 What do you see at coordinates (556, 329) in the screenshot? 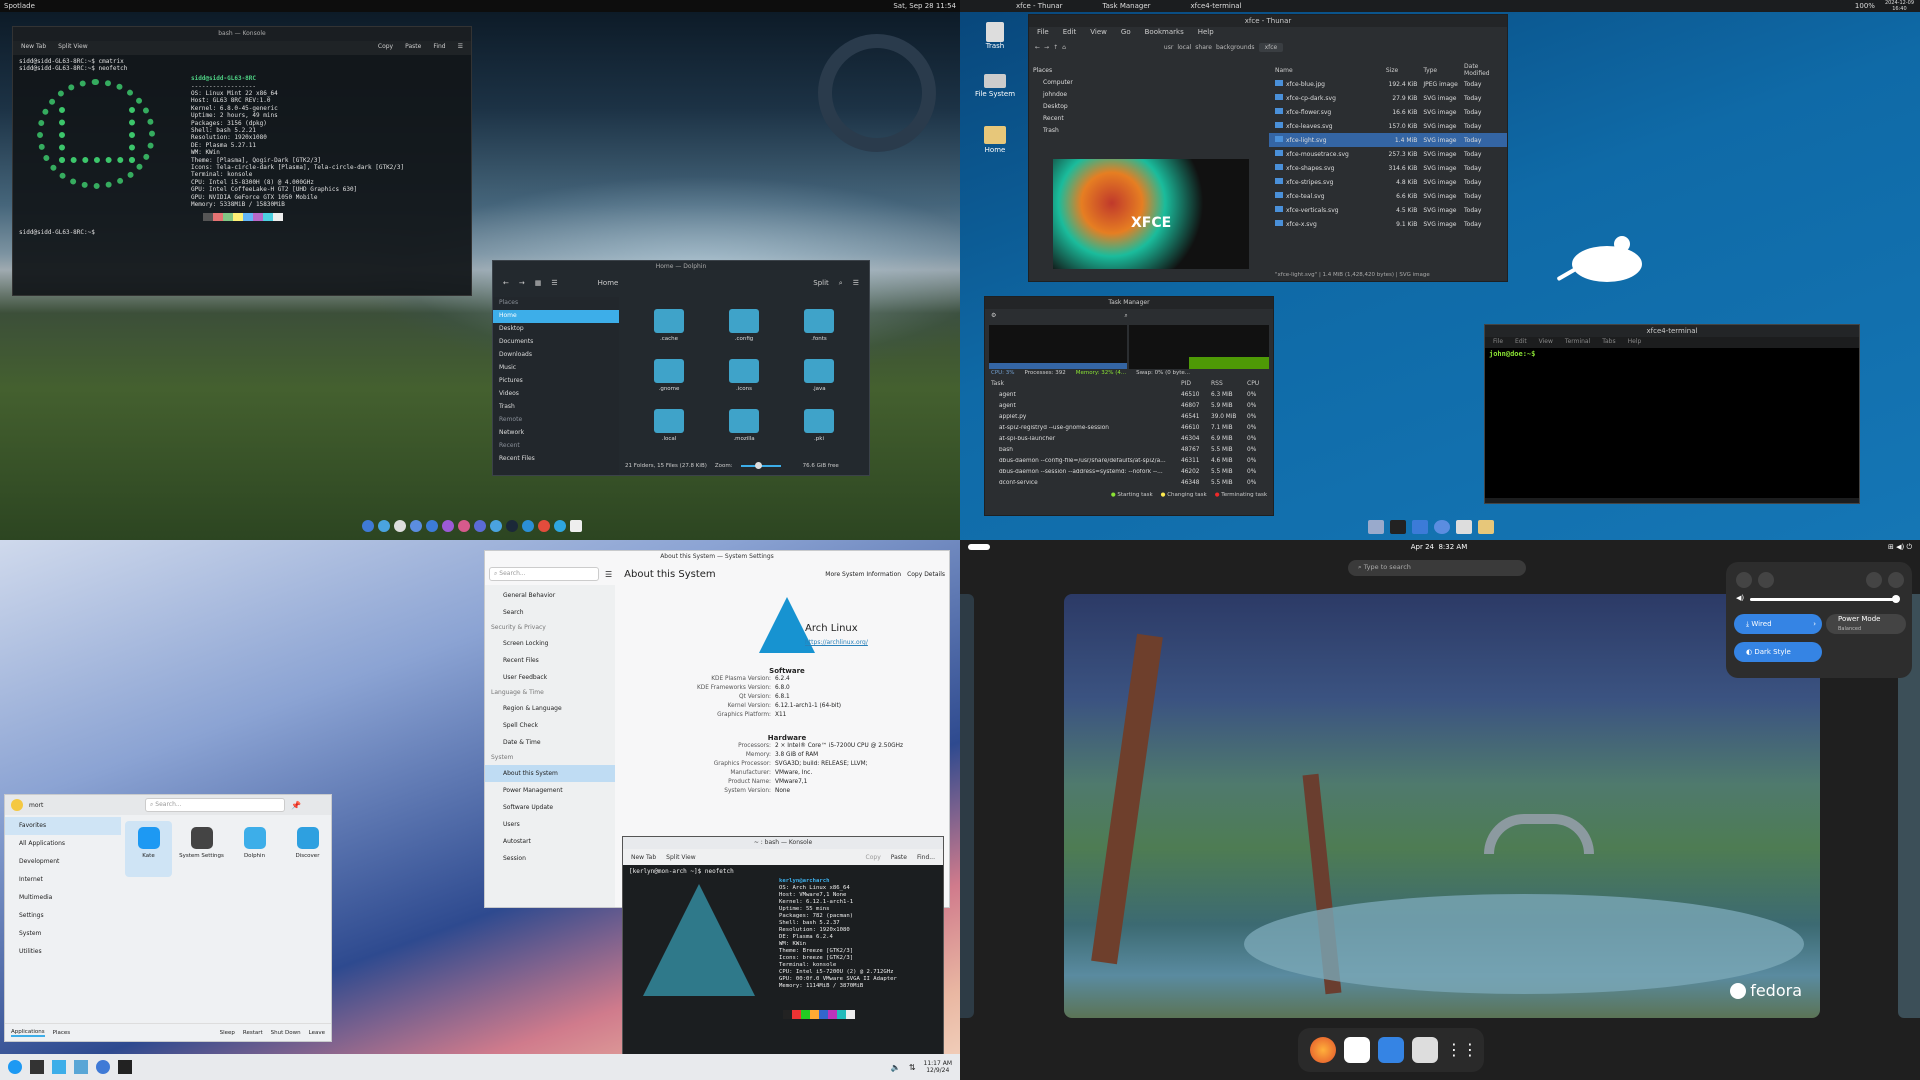
I see `sidebar-item-desktop: Desktop` at bounding box center [556, 329].